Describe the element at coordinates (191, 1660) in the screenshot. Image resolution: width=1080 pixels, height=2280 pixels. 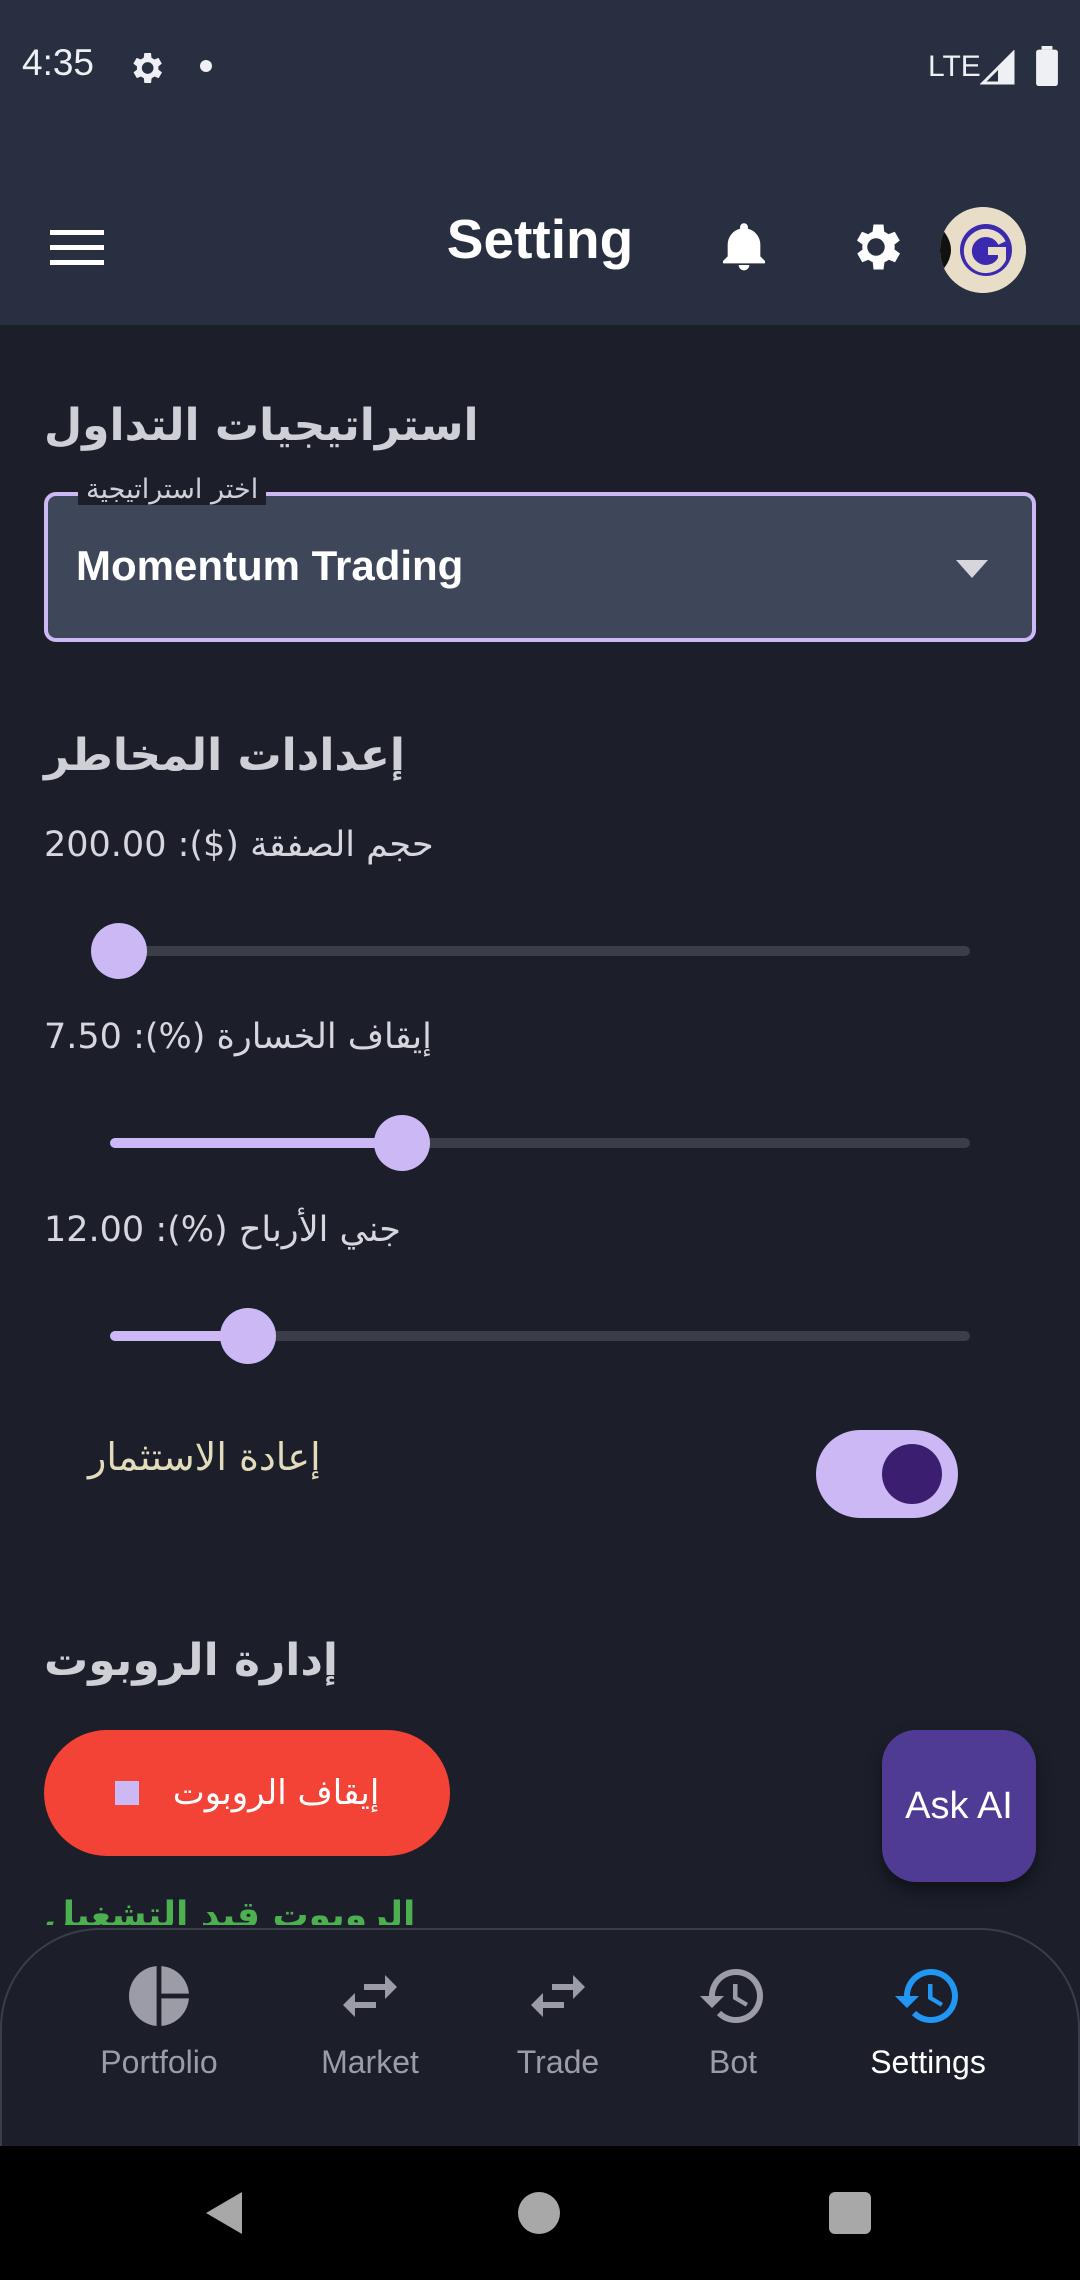
I see `bot-management-title: إدارة الروبوت` at that location.